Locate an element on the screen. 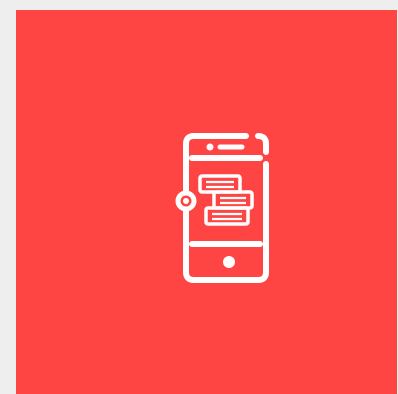 Image resolution: width=398 pixels, height=394 pixels. phone-outline-top is located at coordinates (216, 164).